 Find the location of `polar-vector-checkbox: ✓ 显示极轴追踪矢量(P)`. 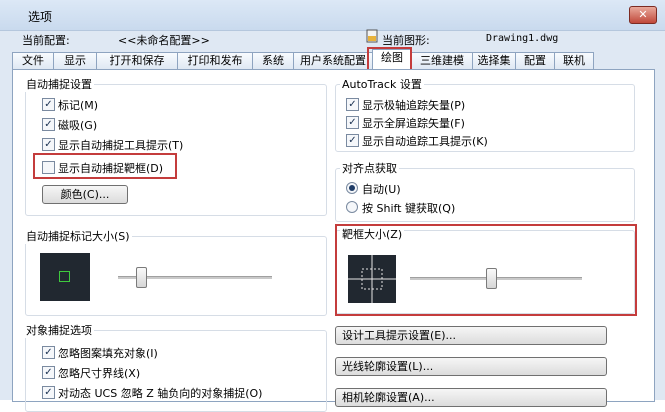

polar-vector-checkbox: ✓ 显示极轴追踪矢量(P) is located at coordinates (421, 104).